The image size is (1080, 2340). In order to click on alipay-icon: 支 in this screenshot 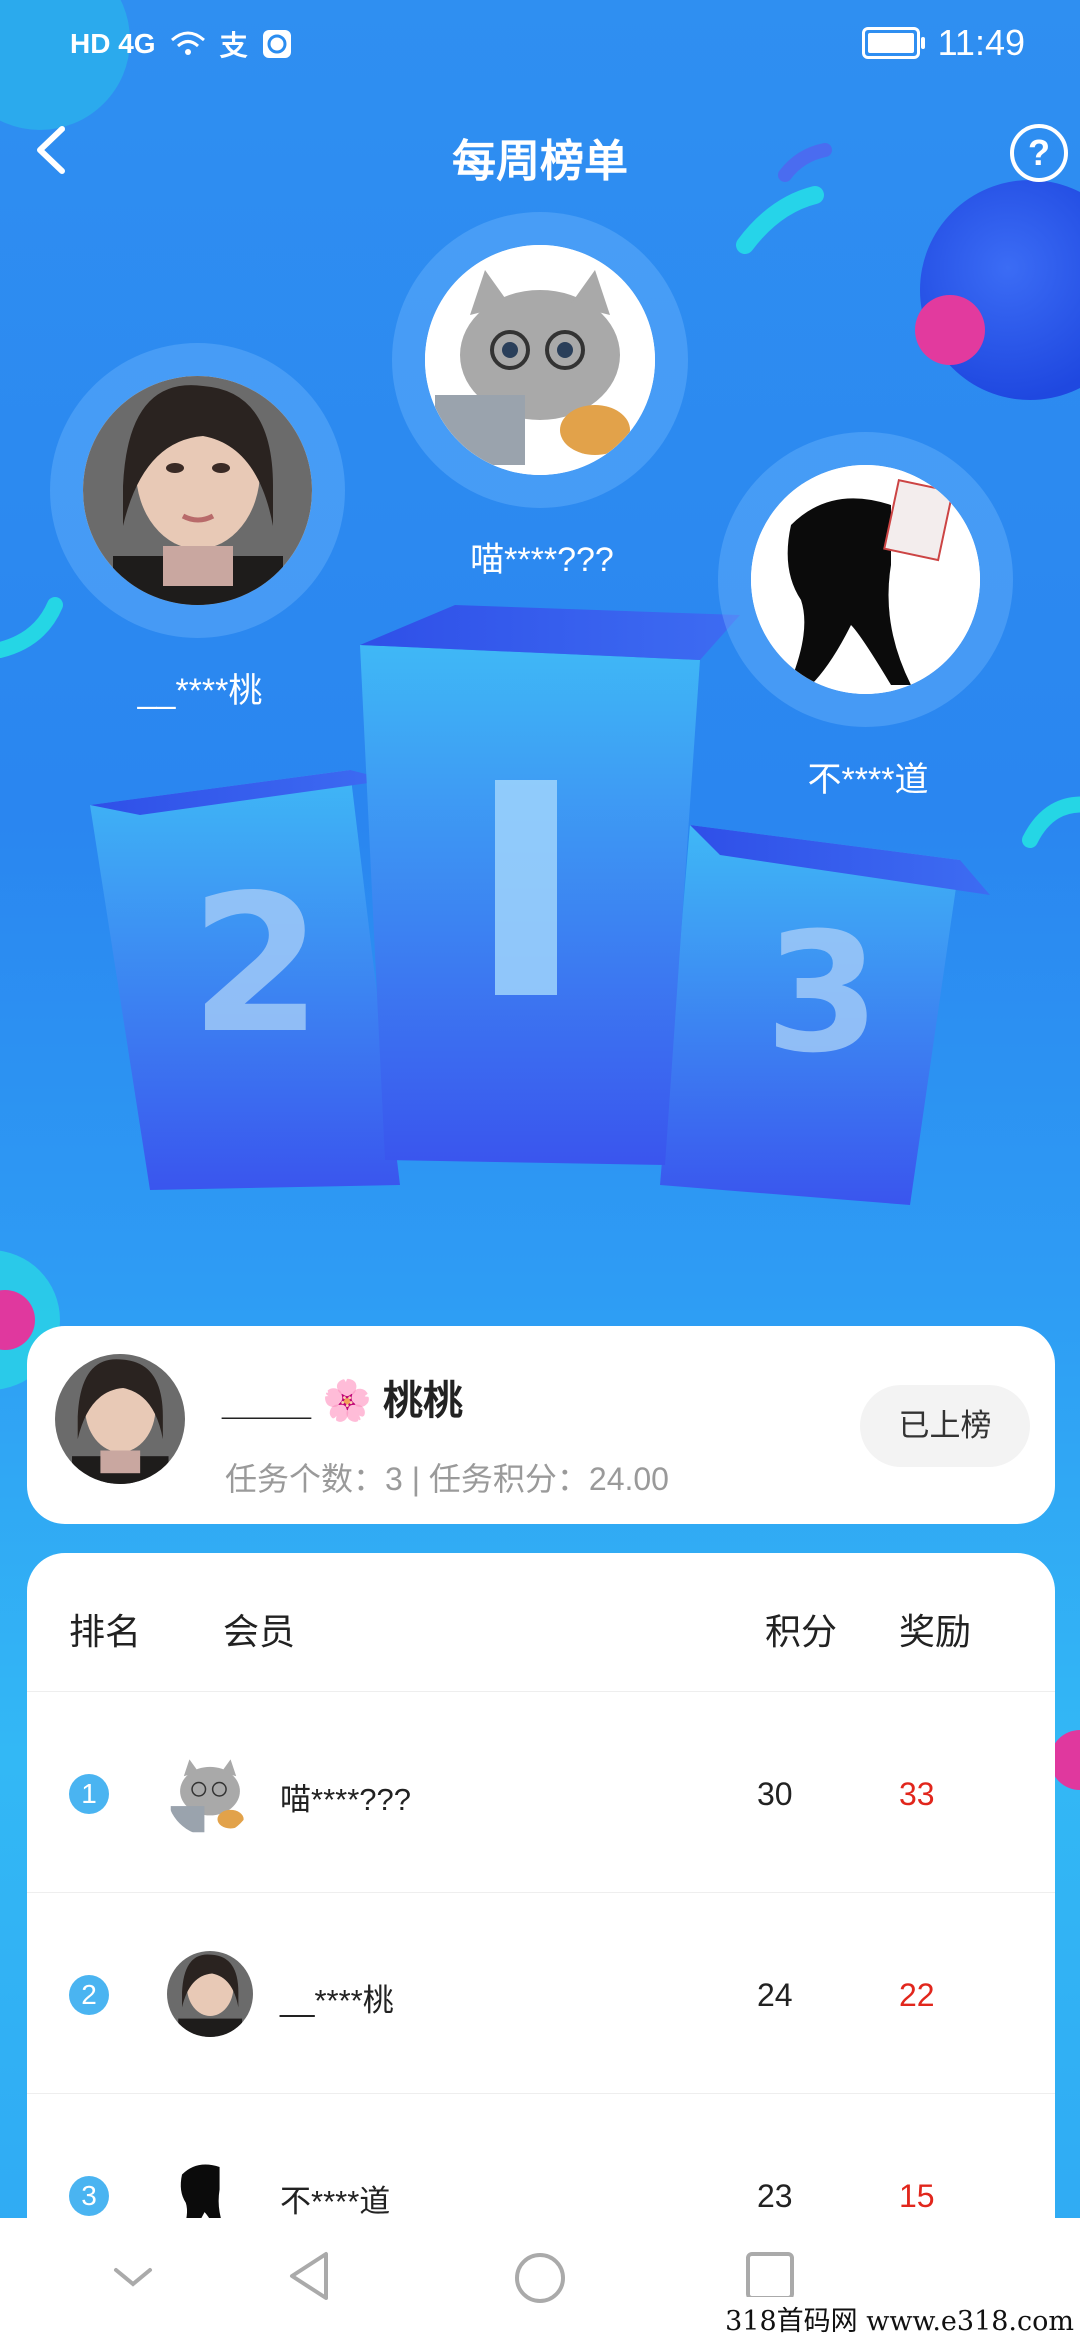, I will do `click(233, 45)`.